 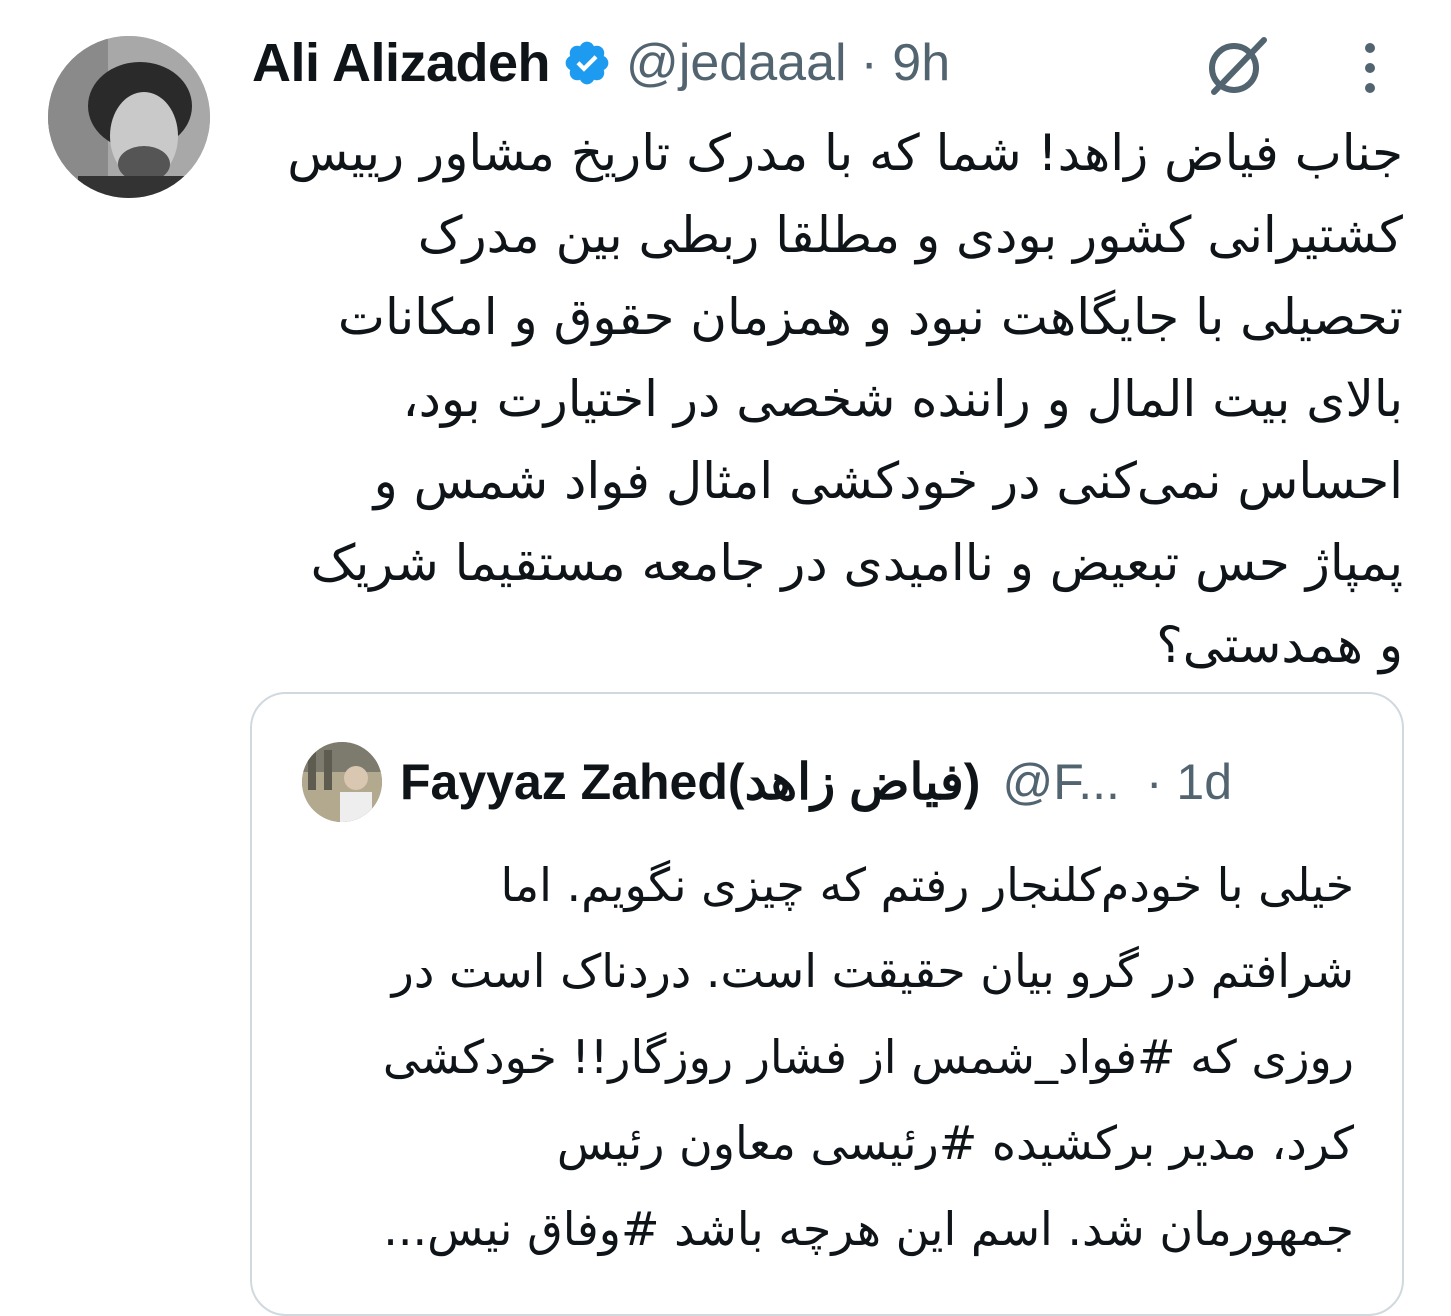 What do you see at coordinates (129, 117) in the screenshot?
I see `author-avatar` at bounding box center [129, 117].